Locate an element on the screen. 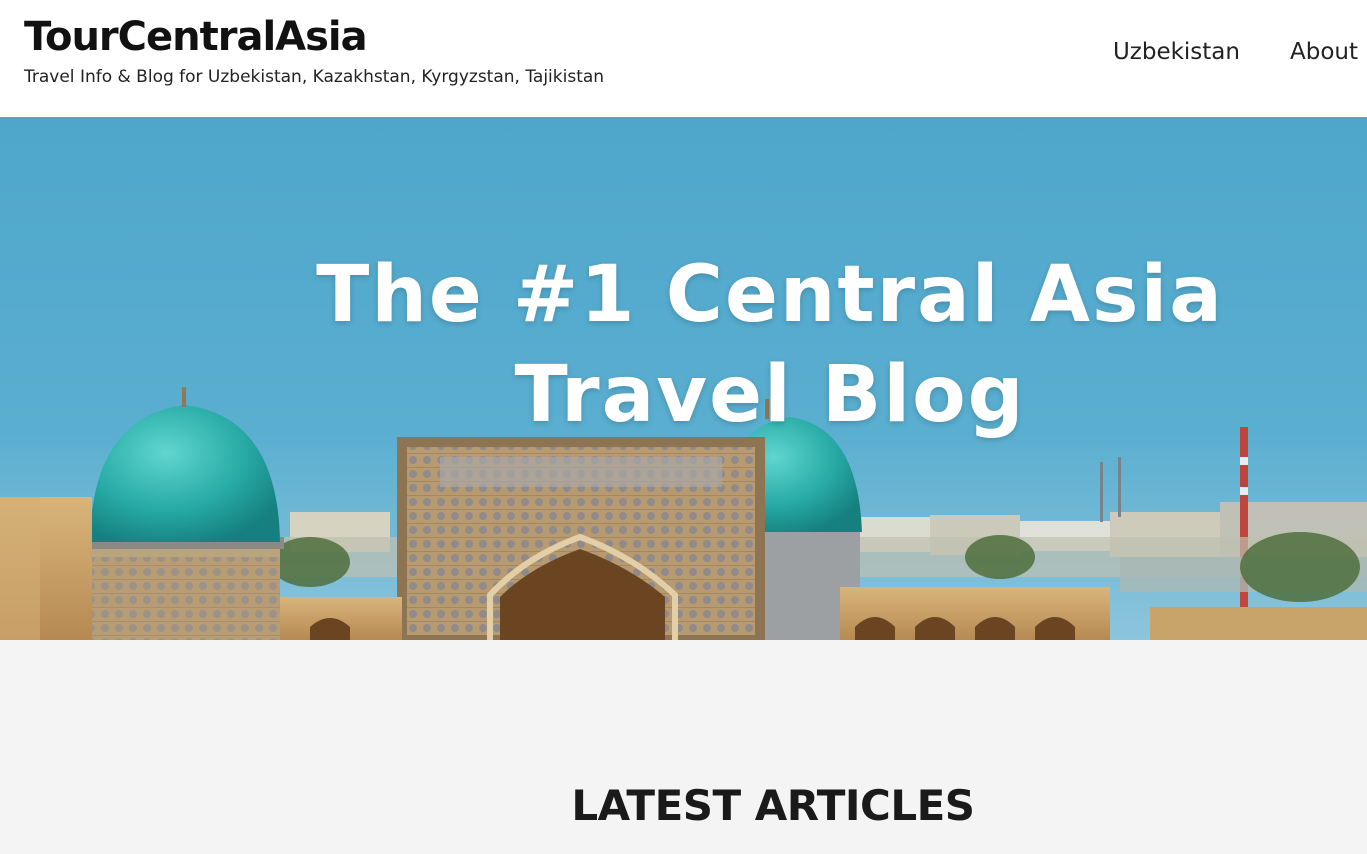  latest-articles-heading: LATEST ARTICLES is located at coordinates (773, 805).